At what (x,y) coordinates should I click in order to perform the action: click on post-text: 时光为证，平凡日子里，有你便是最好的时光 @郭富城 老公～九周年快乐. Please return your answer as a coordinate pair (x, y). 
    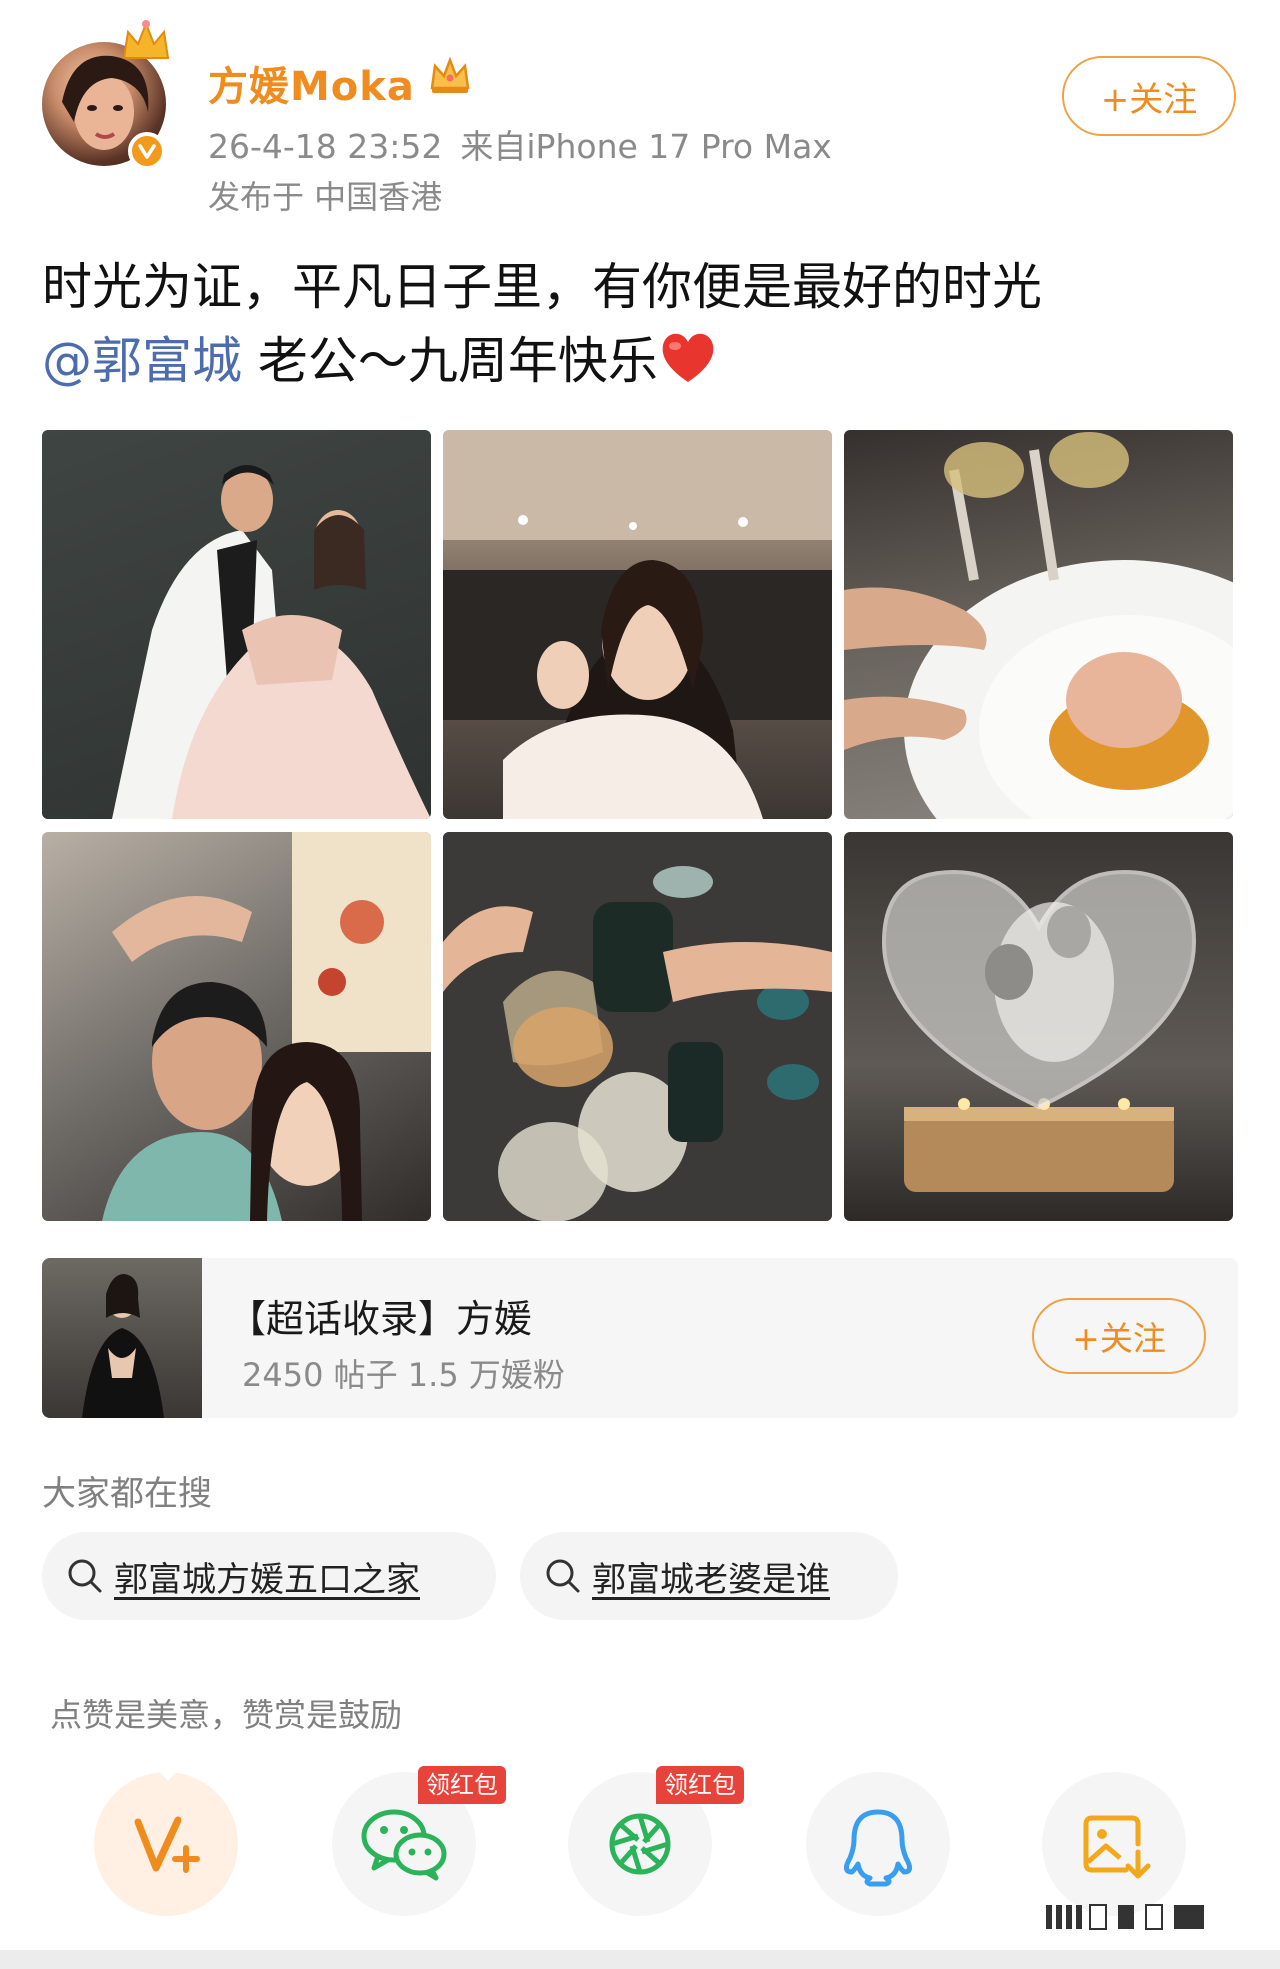
    Looking at the image, I should click on (642, 324).